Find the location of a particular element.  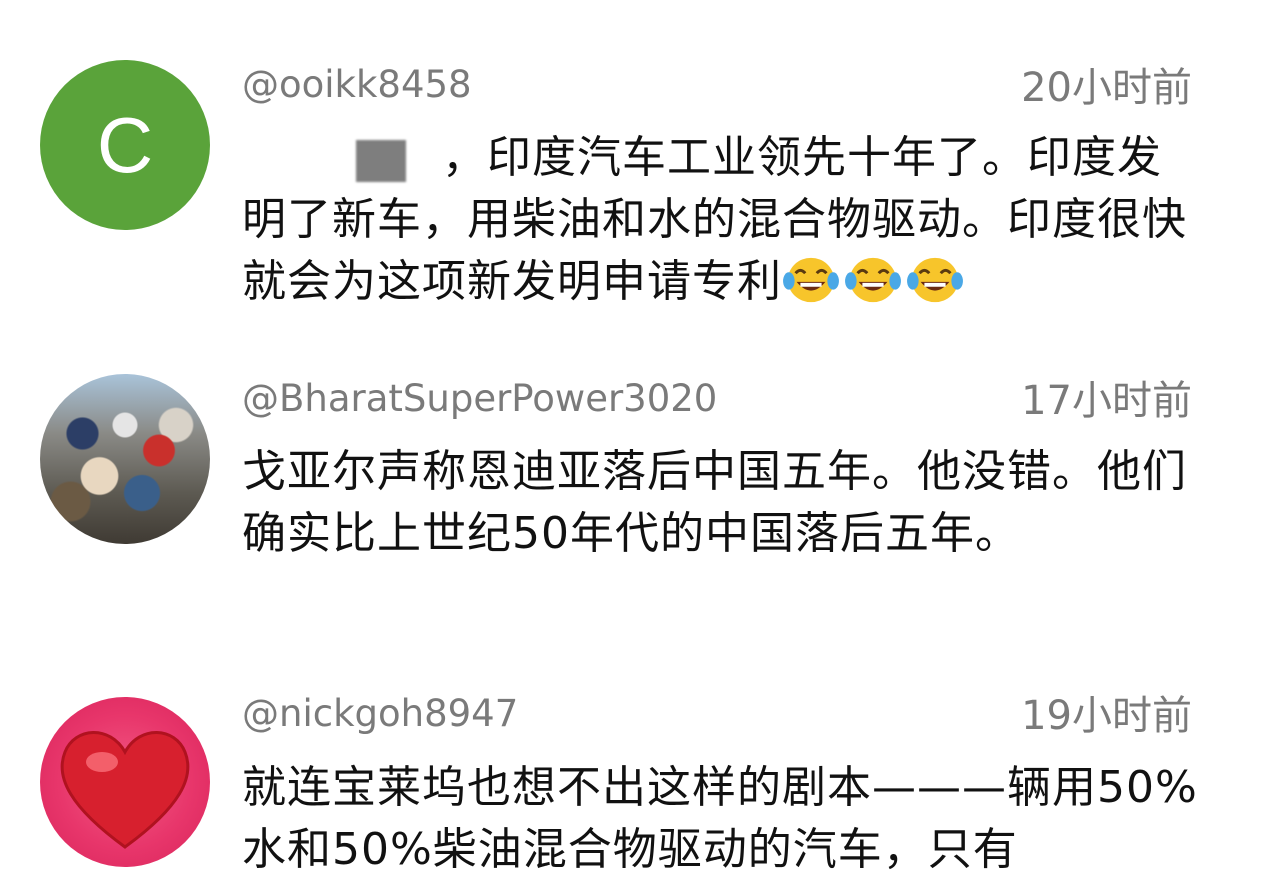

comment-text: 就连宝莱坞也想不出这样的剧本———辆用50%水和50%柴油混合物驱动的汽车，只有 is located at coordinates (720, 818).